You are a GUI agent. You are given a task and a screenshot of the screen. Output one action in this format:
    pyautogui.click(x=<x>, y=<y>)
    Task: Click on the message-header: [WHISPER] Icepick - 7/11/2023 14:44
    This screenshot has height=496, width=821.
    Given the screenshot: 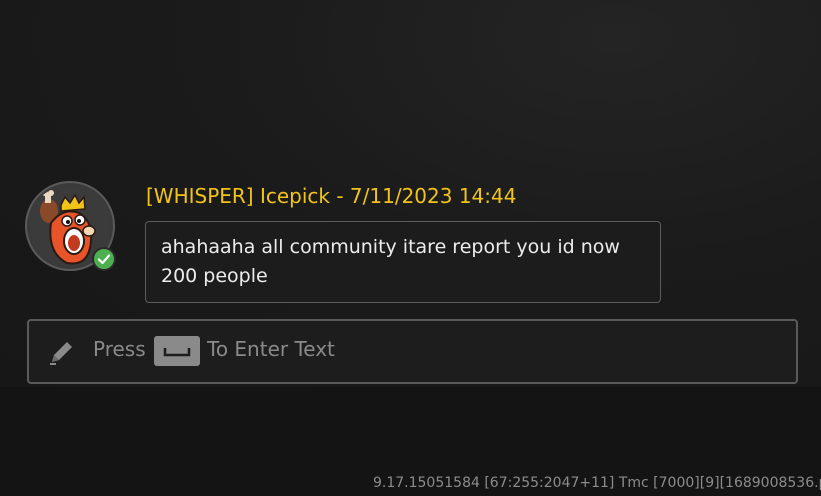 What is the action you would take?
    pyautogui.click(x=331, y=196)
    